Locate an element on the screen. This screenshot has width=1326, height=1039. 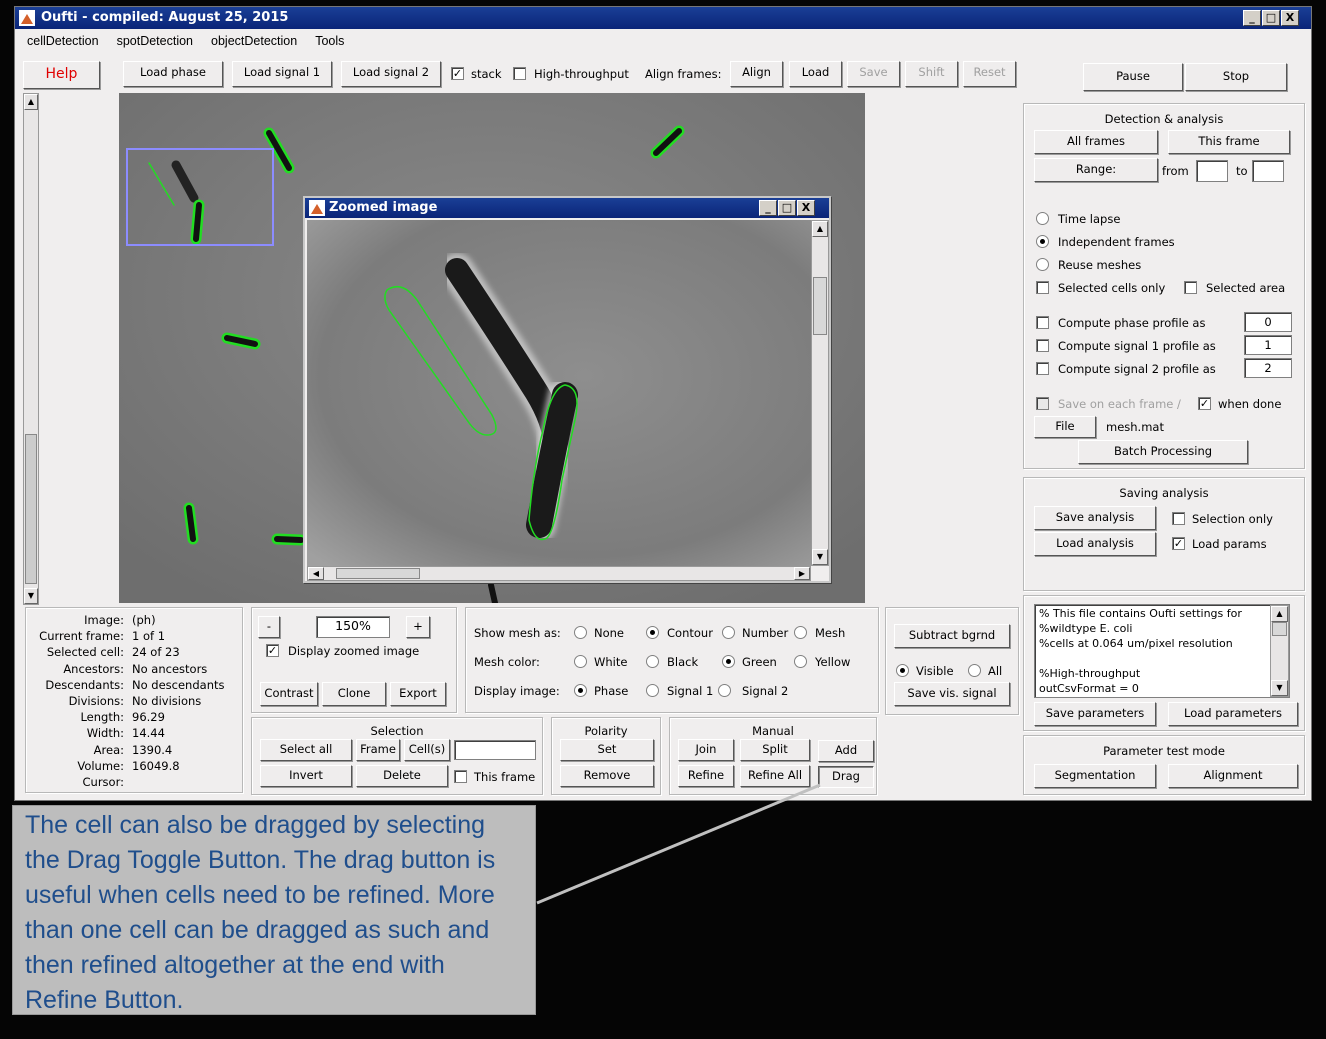
selection-only-checkbox is located at coordinates (1178, 518).